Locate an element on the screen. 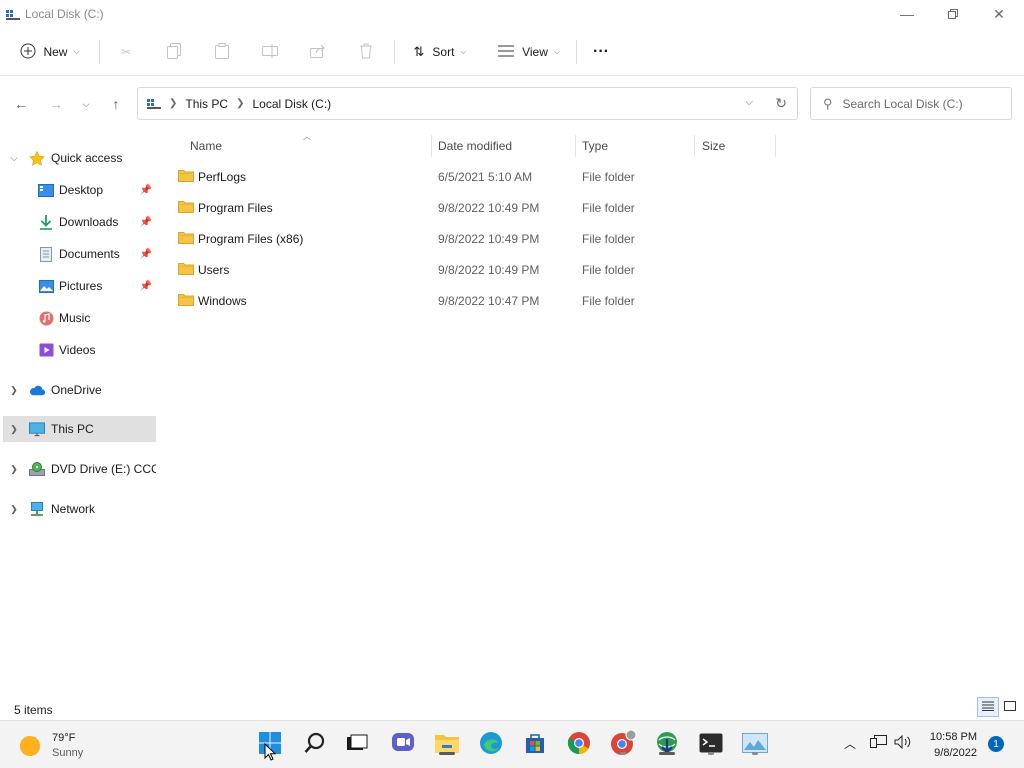 This screenshot has width=1024, height=768. delete-button is located at coordinates (366, 52).